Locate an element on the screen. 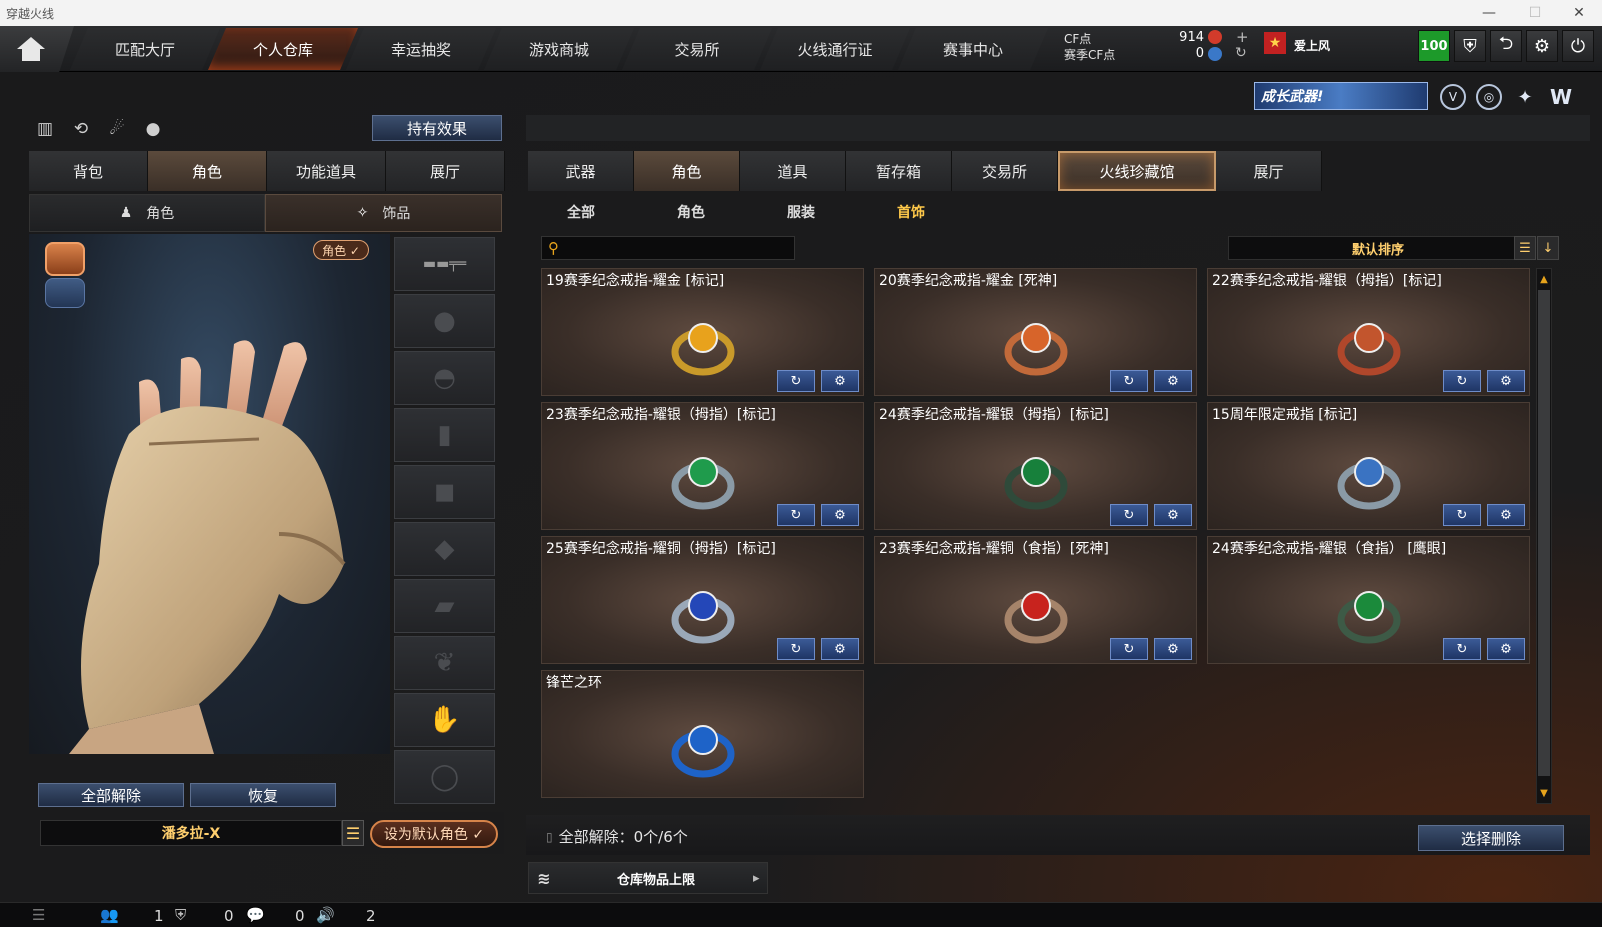 The height and width of the screenshot is (927, 1602). add-cf-icon: + is located at coordinates (1242, 37).